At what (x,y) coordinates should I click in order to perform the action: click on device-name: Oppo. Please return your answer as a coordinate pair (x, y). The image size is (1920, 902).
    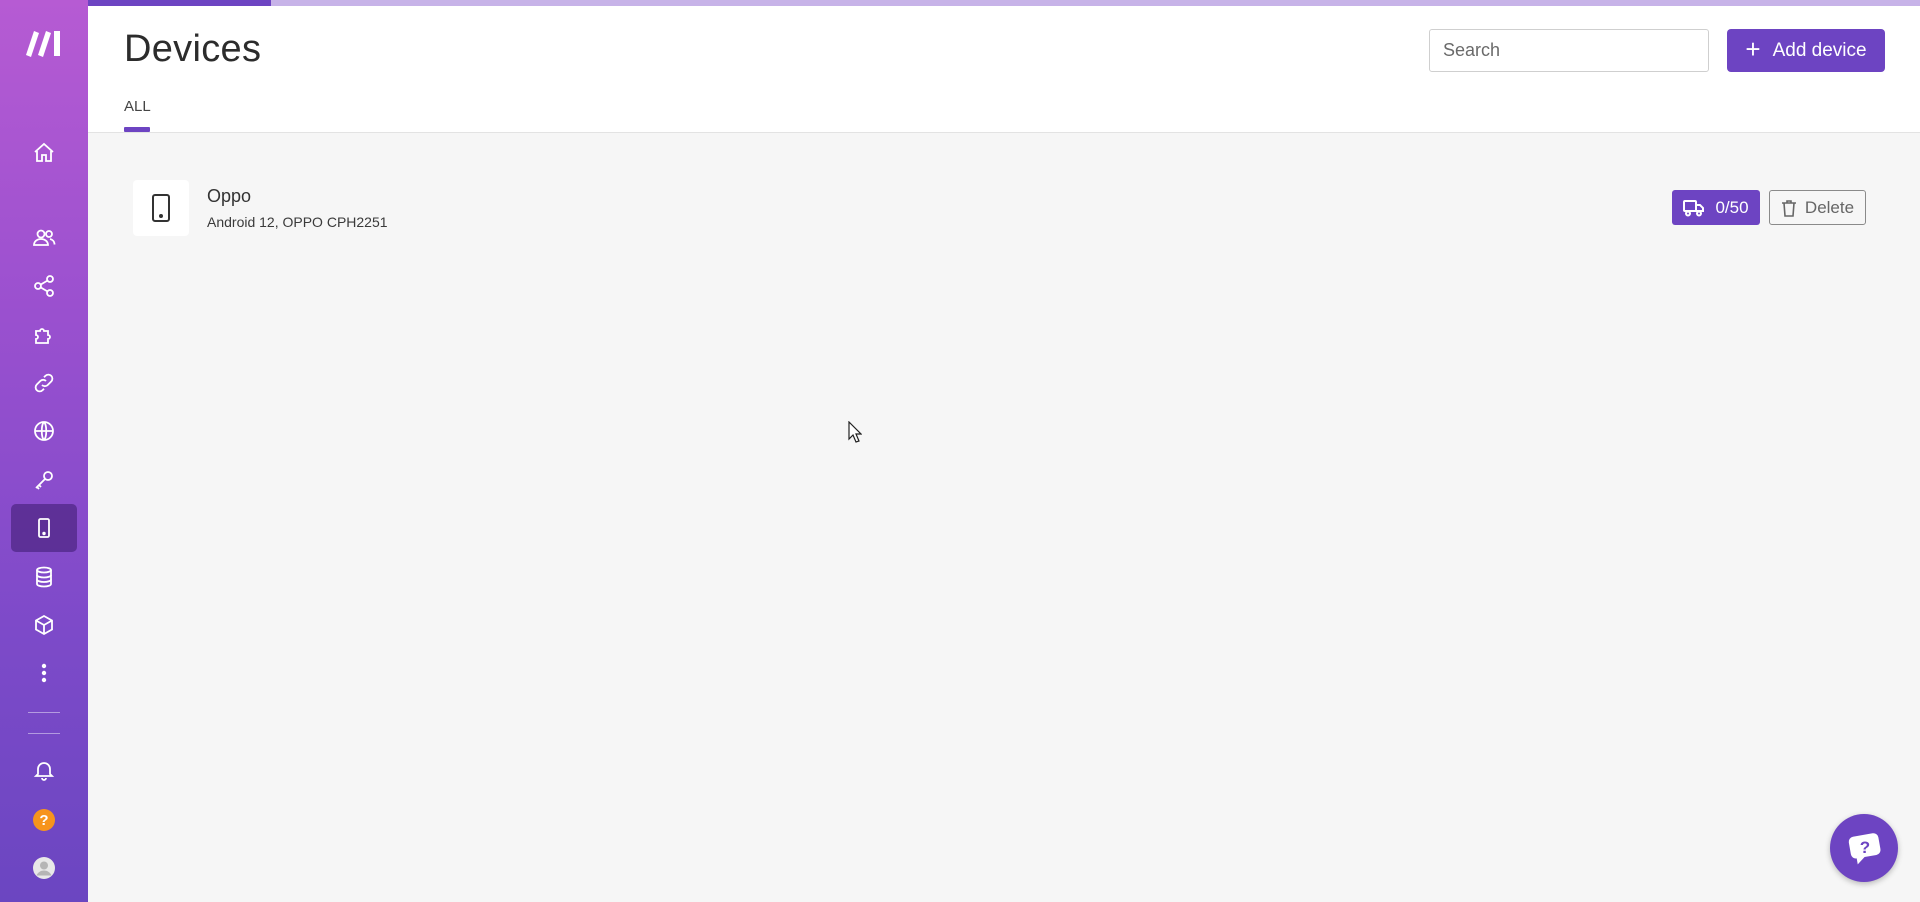
    Looking at the image, I should click on (229, 196).